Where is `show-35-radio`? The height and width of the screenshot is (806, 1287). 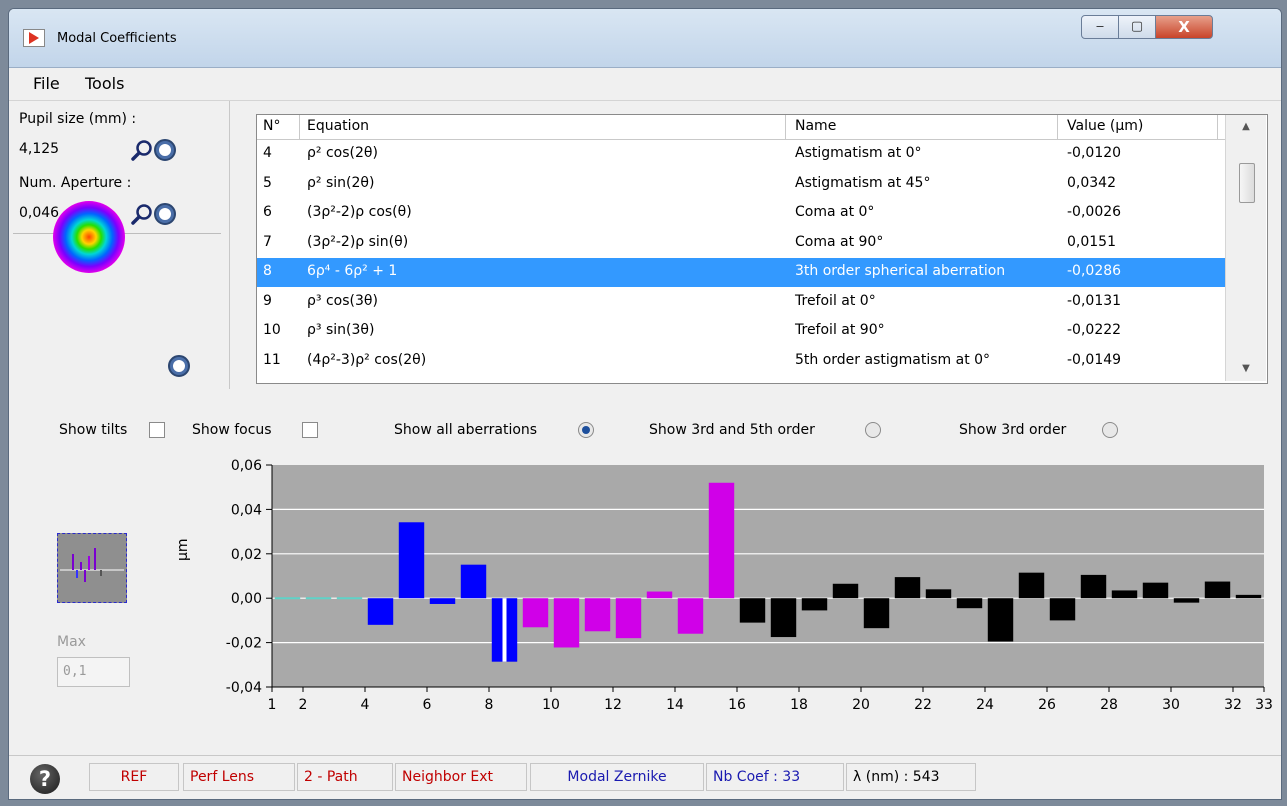
show-35-radio is located at coordinates (873, 430).